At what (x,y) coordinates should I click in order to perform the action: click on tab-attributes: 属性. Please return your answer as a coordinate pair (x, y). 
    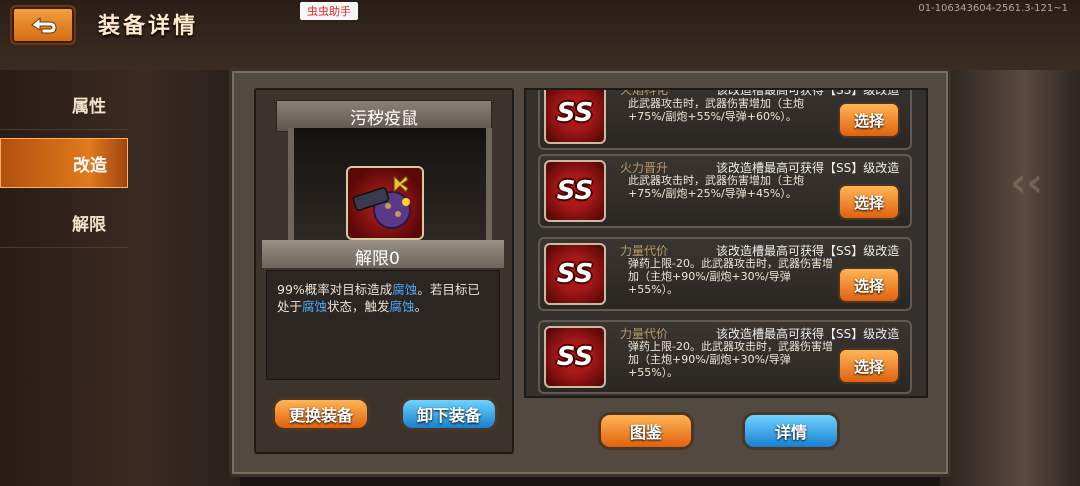
    Looking at the image, I should click on (64, 105).